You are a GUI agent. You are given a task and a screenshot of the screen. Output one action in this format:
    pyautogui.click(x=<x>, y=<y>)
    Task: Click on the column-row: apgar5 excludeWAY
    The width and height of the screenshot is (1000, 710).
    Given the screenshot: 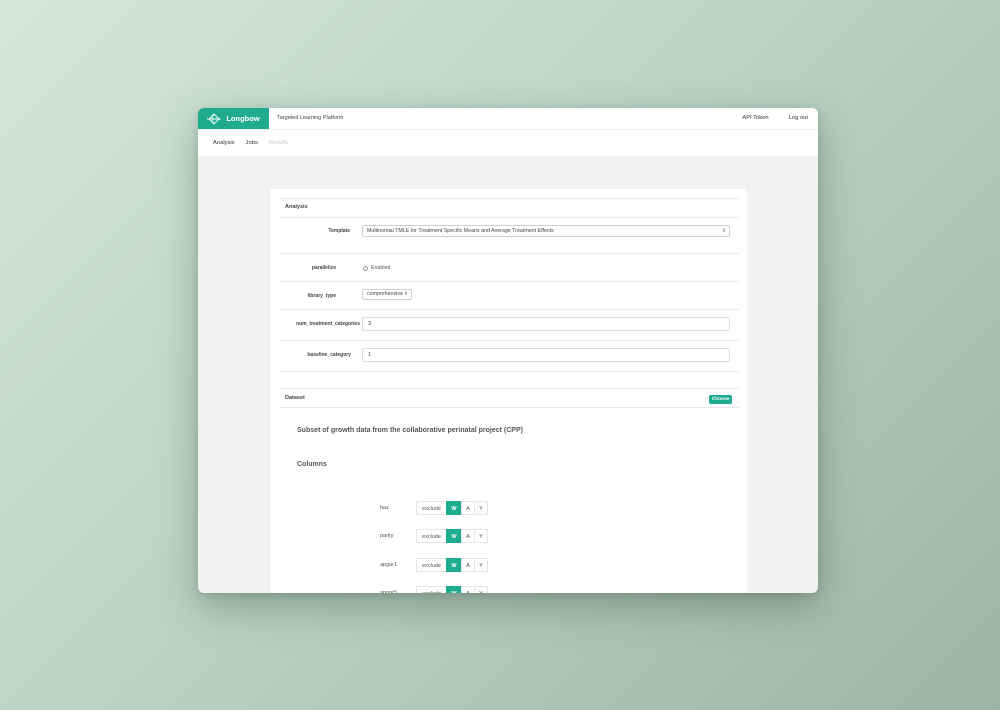 What is the action you would take?
    pyautogui.click(x=508, y=589)
    